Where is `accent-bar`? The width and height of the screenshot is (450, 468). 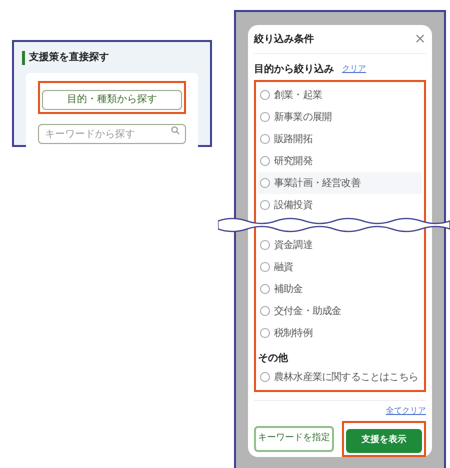
accent-bar is located at coordinates (23, 57).